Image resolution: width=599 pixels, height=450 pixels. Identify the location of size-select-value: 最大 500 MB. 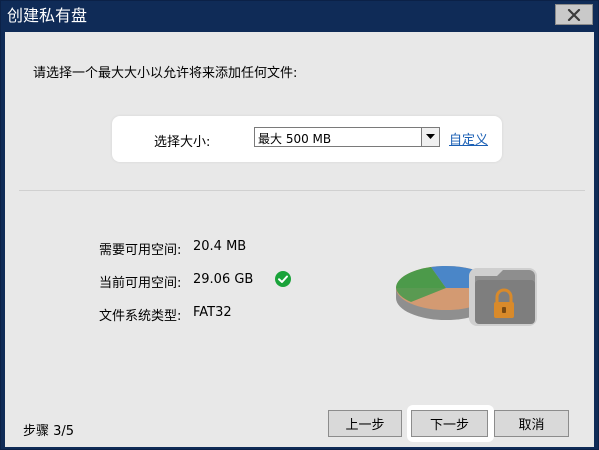
(295, 139).